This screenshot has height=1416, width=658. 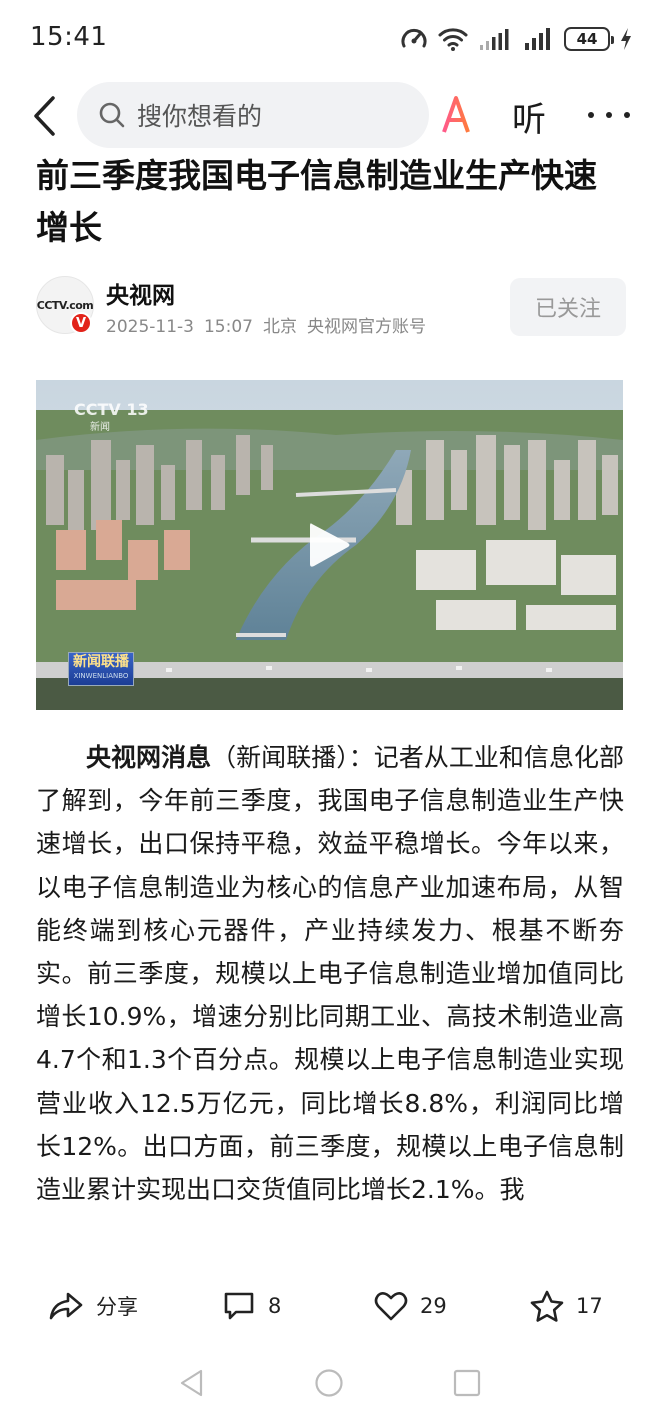 I want to click on comment-icon, so click(x=239, y=1306).